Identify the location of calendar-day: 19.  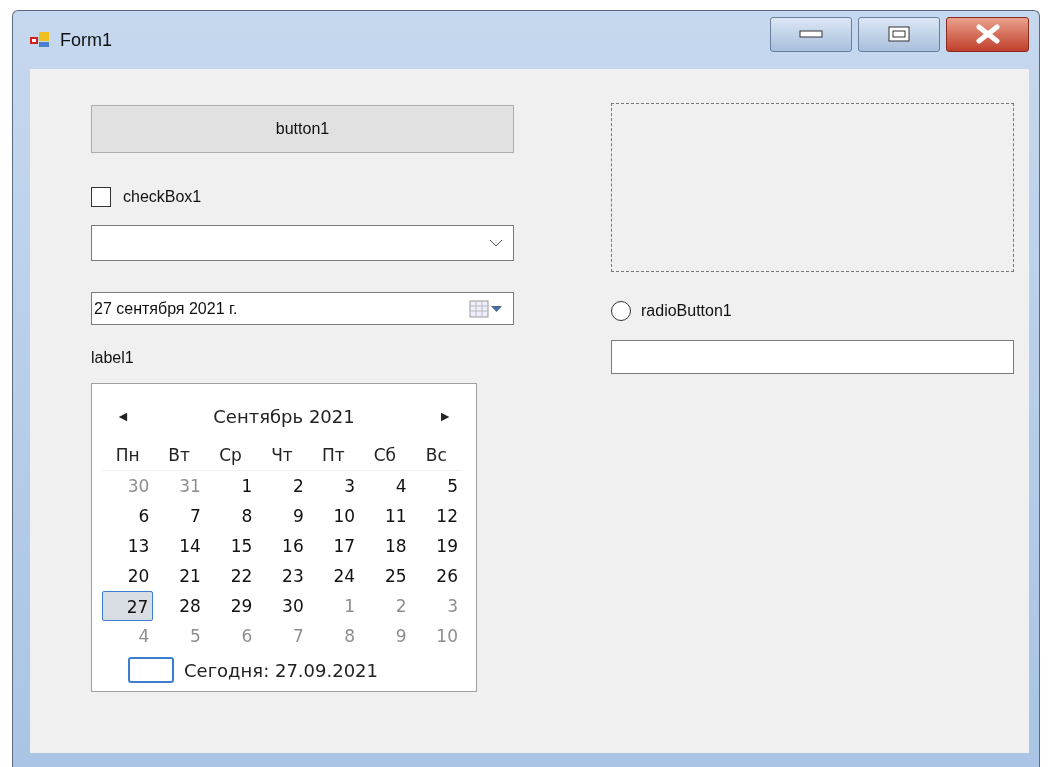
(436, 546).